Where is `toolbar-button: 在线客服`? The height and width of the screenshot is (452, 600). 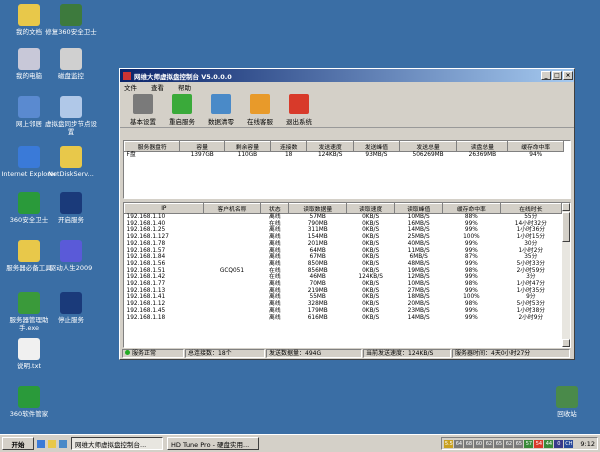 toolbar-button: 在线客服 is located at coordinates (260, 109).